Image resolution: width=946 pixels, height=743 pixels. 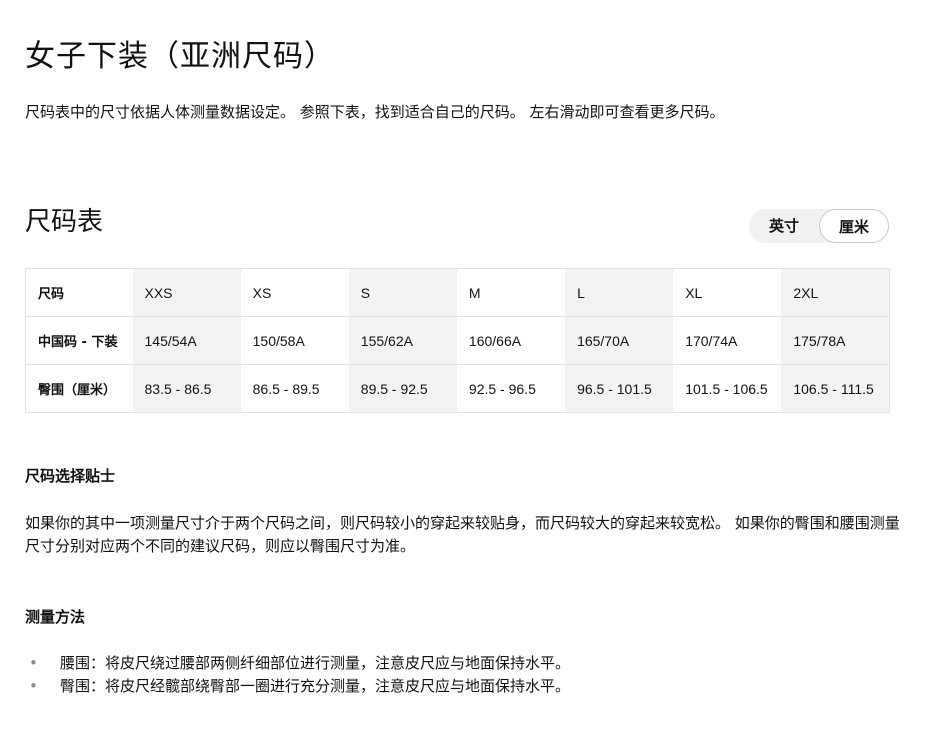 I want to click on table-cell: M, so click(x=474, y=292).